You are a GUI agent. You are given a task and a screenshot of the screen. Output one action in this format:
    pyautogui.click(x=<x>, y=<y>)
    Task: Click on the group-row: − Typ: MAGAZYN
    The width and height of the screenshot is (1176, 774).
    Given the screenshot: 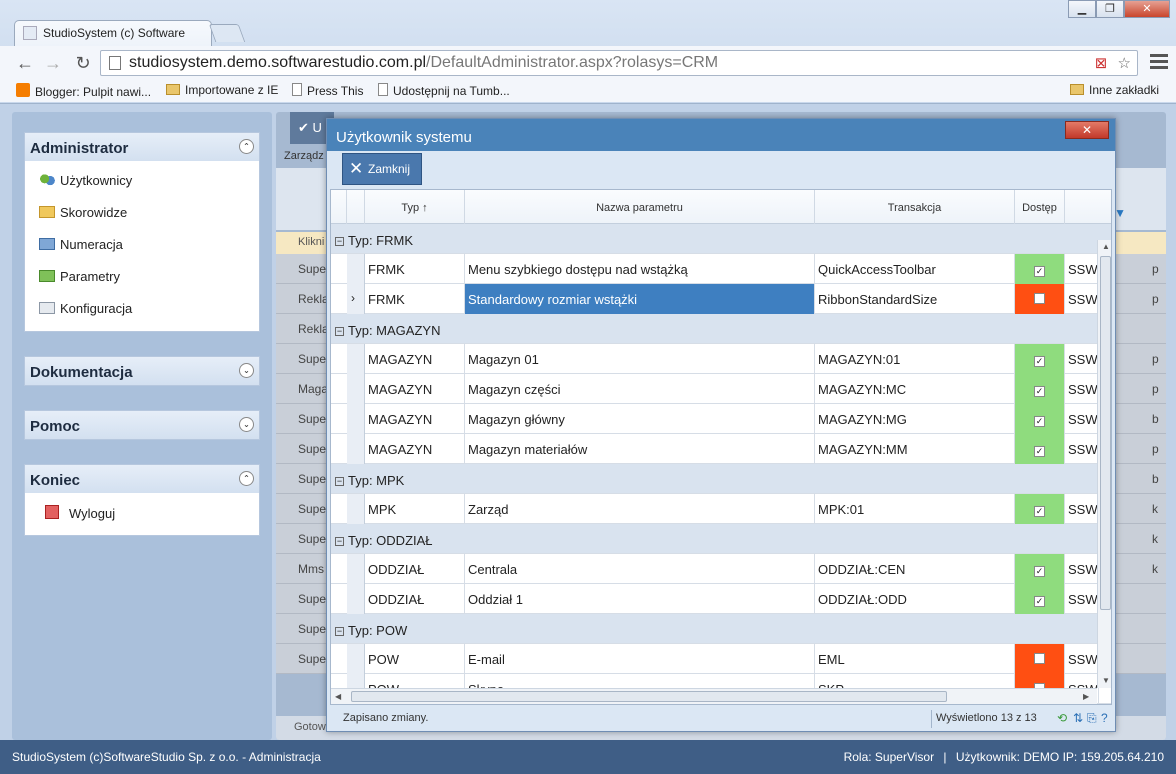 What is the action you would take?
    pyautogui.click(x=721, y=329)
    